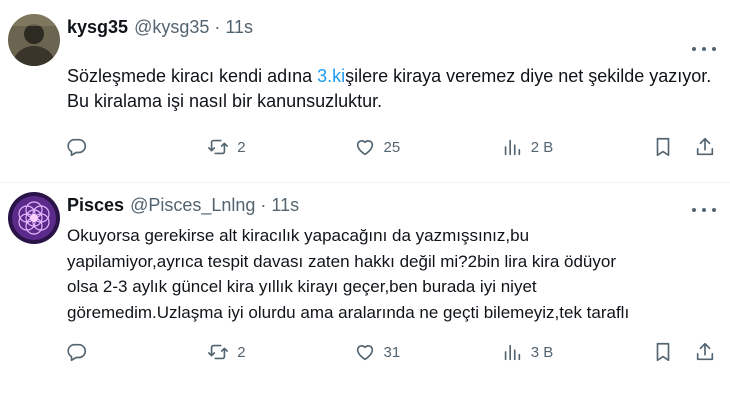  What do you see at coordinates (97, 27) in the screenshot?
I see `display-name: kysg35` at bounding box center [97, 27].